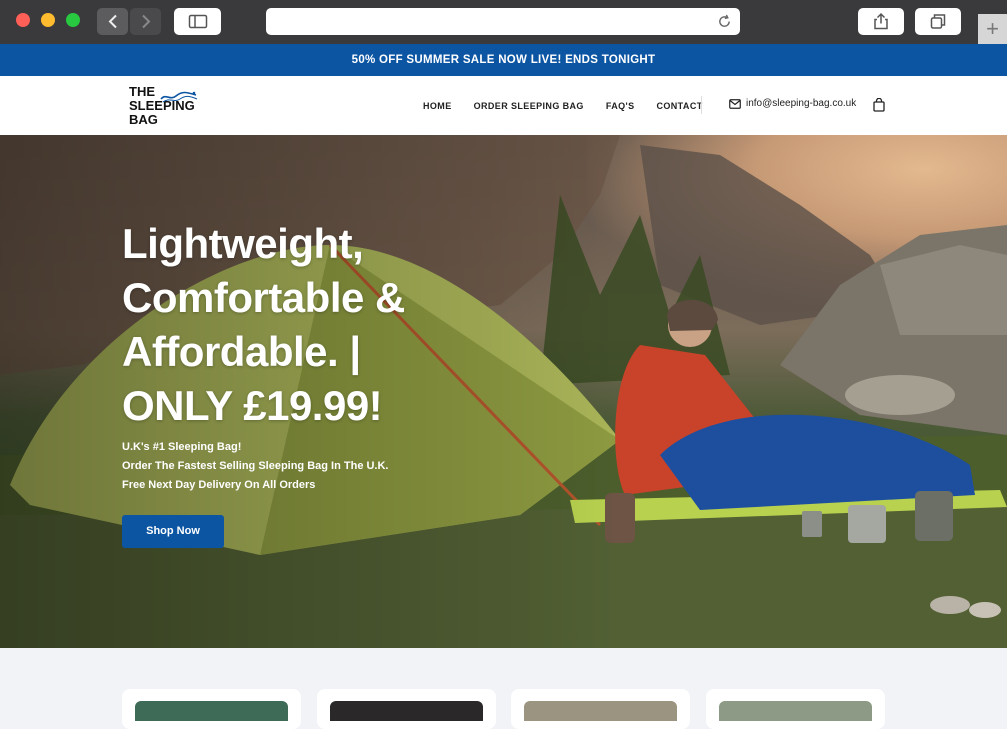  Describe the element at coordinates (724, 21) in the screenshot. I see `reload-icon` at that location.